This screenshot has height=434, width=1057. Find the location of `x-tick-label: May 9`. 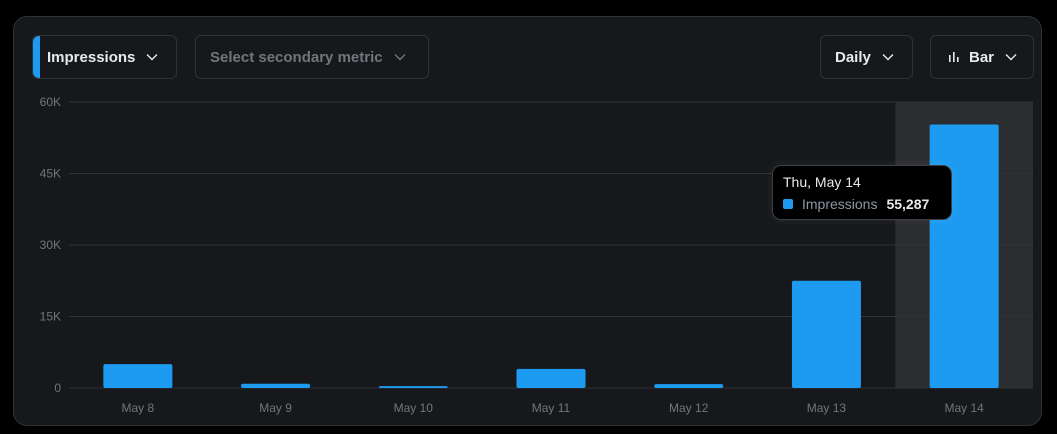

x-tick-label: May 9 is located at coordinates (275, 408).